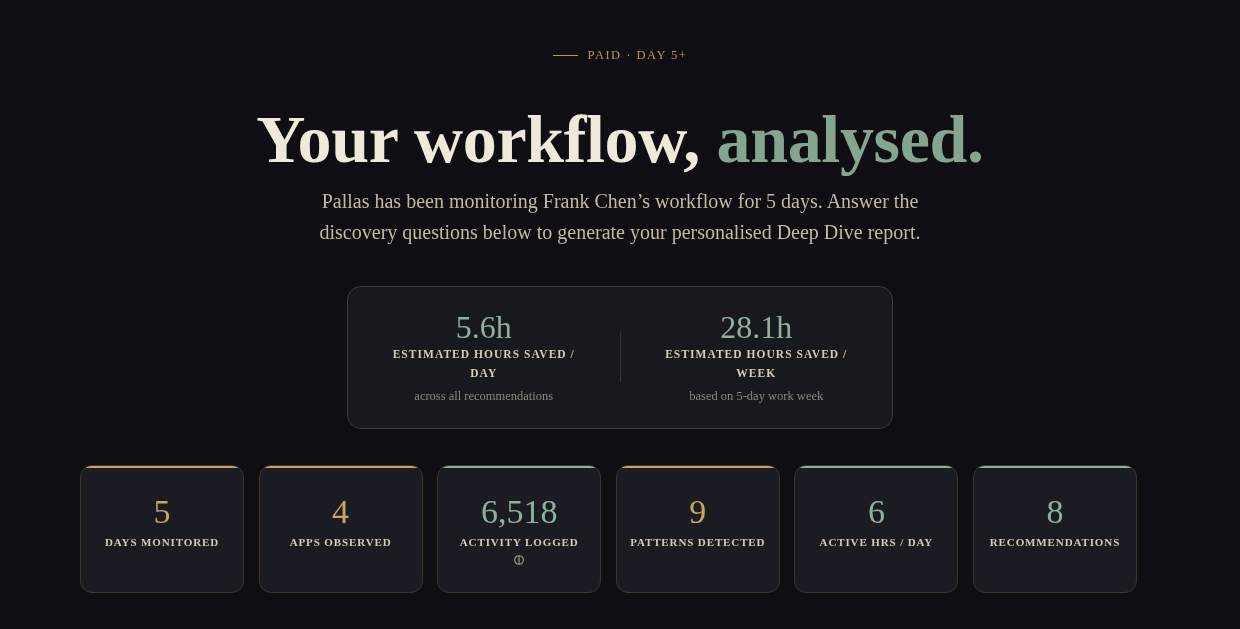 This screenshot has width=1240, height=629. I want to click on stat-value: 6,518, so click(519, 512).